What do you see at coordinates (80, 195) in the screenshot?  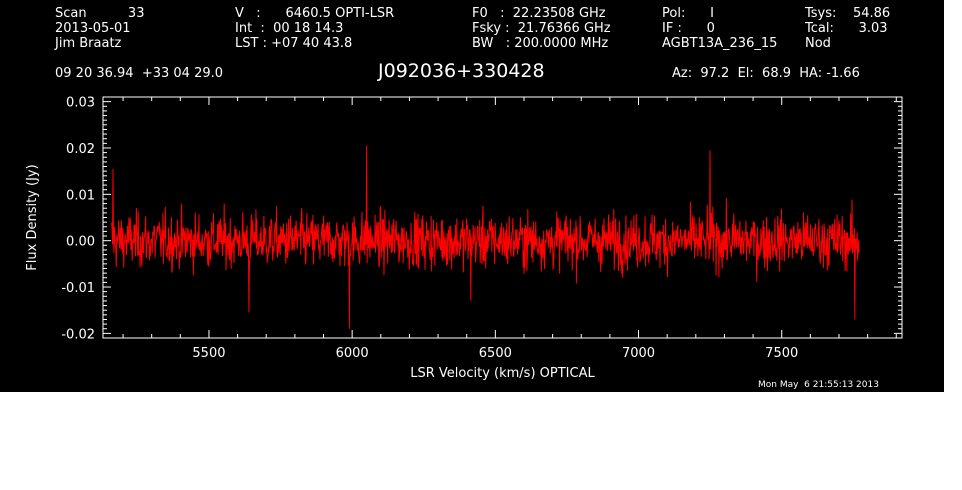 I see `y-tick-label: 0.01` at bounding box center [80, 195].